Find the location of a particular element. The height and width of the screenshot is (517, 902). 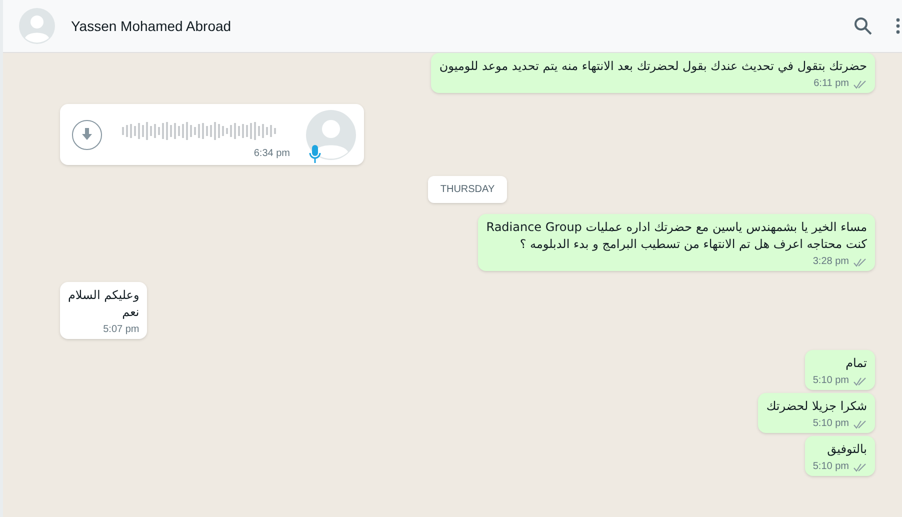

menu-icon is located at coordinates (898, 26).